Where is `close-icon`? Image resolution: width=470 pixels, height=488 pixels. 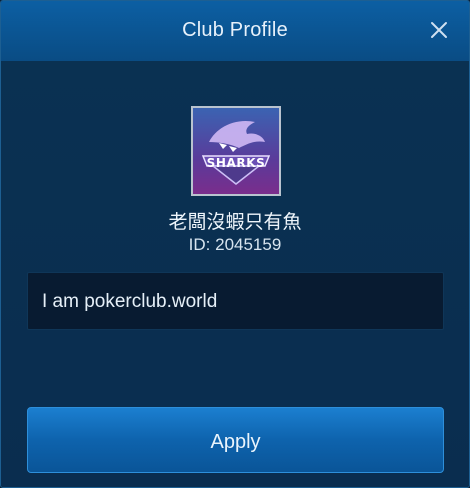 close-icon is located at coordinates (439, 30).